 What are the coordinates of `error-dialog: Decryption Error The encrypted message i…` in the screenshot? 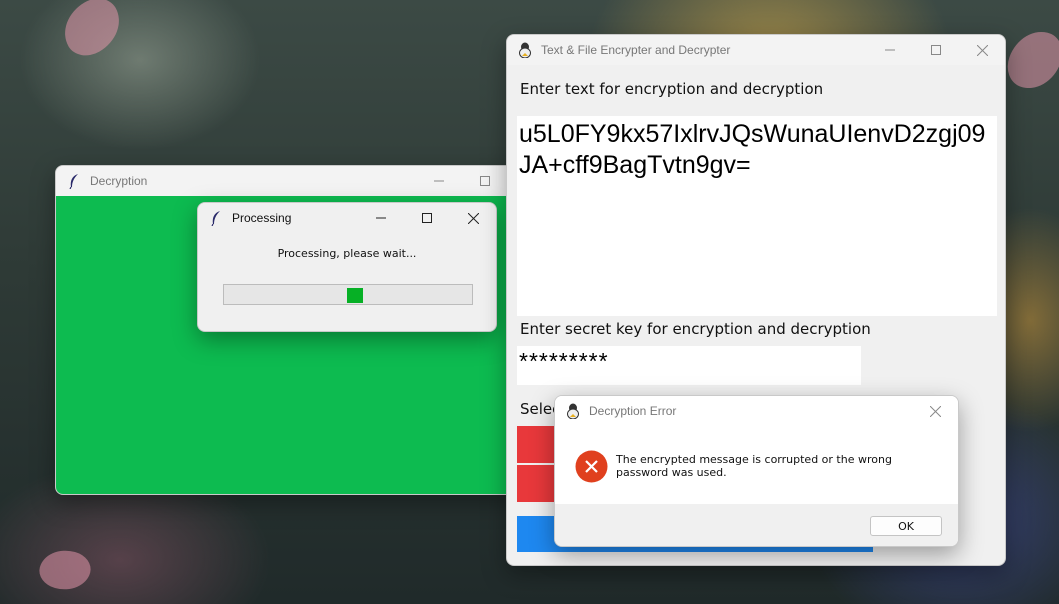 It's located at (756, 471).